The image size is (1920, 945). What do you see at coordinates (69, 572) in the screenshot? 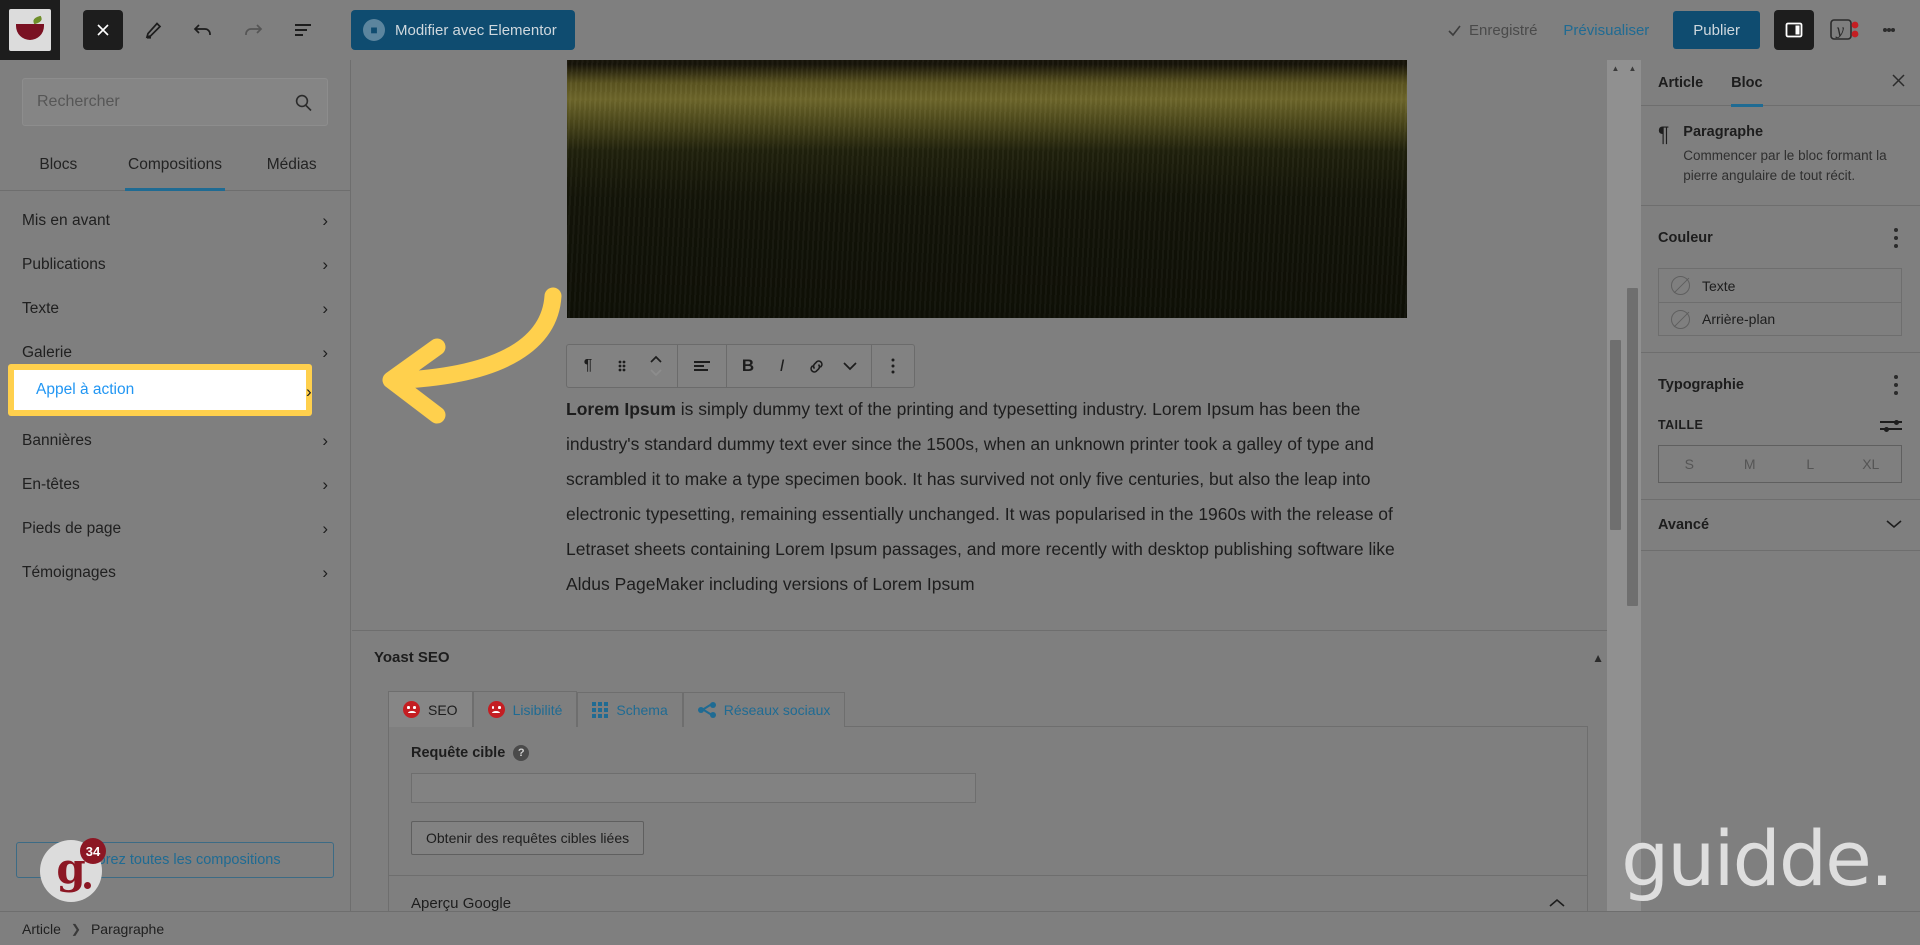
I see `category-label: Témoignages` at bounding box center [69, 572].